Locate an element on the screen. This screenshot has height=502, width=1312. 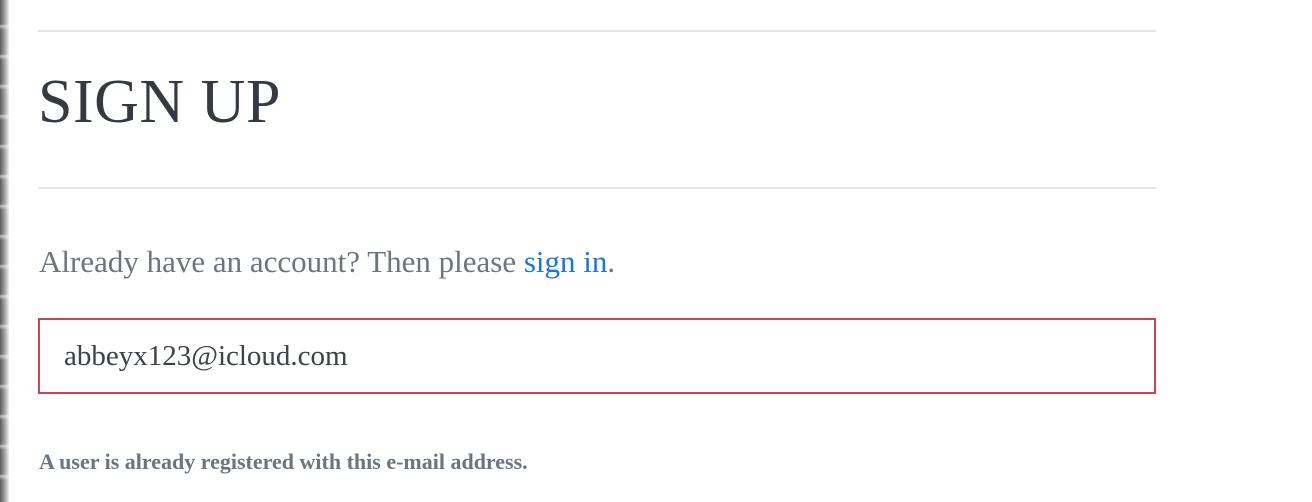
signin-prompt-period: . is located at coordinates (611, 261).